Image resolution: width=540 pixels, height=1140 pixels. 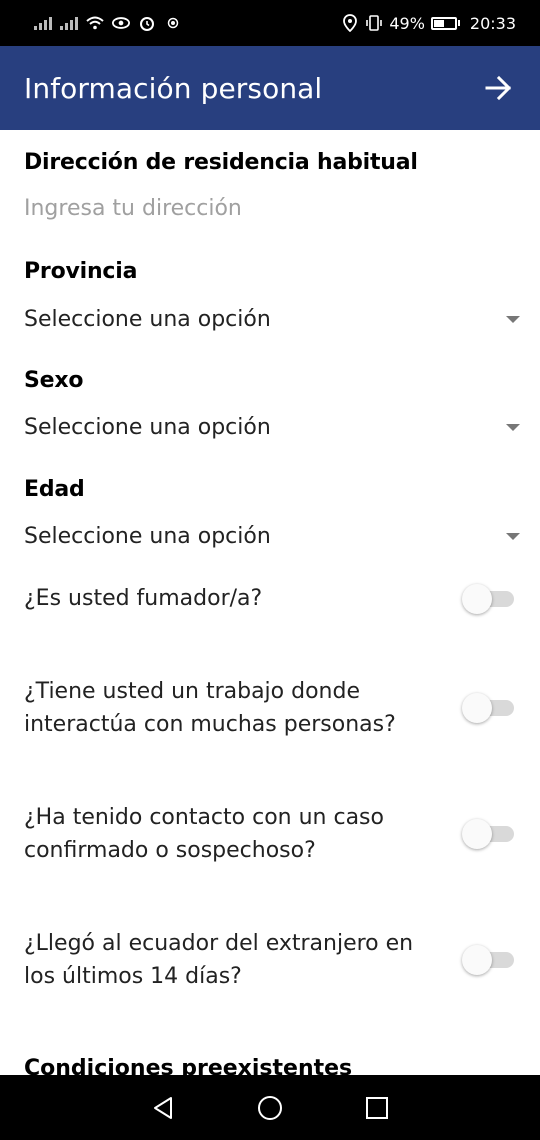 What do you see at coordinates (269, 208) in the screenshot?
I see `address-input` at bounding box center [269, 208].